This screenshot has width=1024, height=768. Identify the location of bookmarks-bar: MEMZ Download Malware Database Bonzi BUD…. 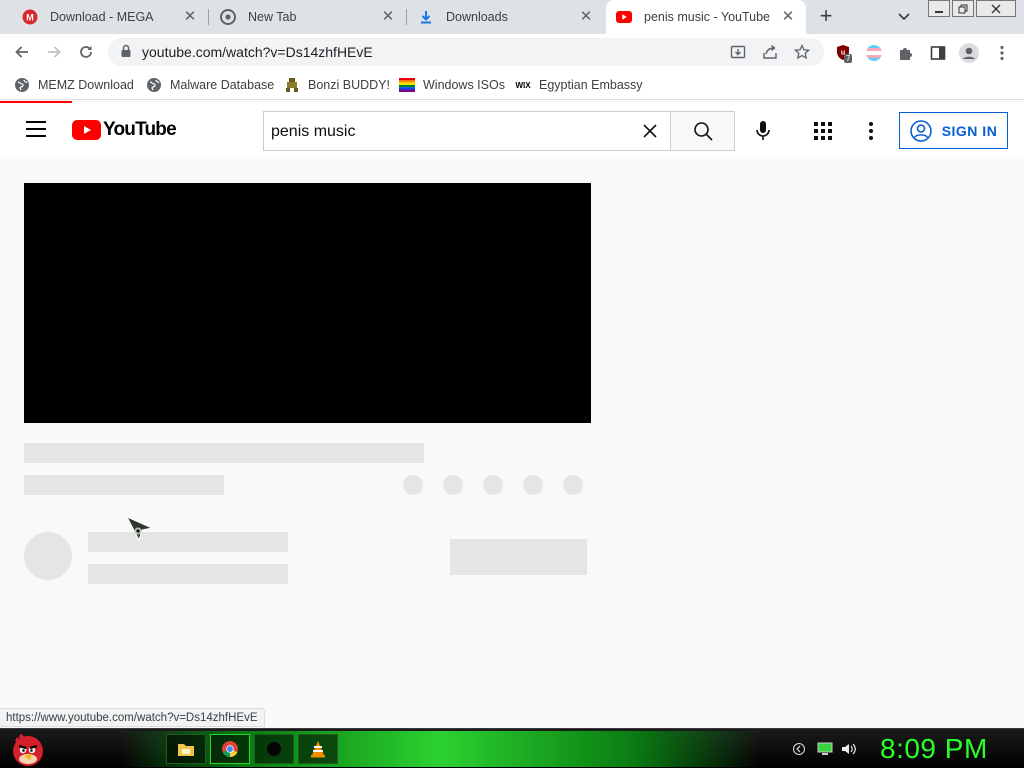
(512, 85).